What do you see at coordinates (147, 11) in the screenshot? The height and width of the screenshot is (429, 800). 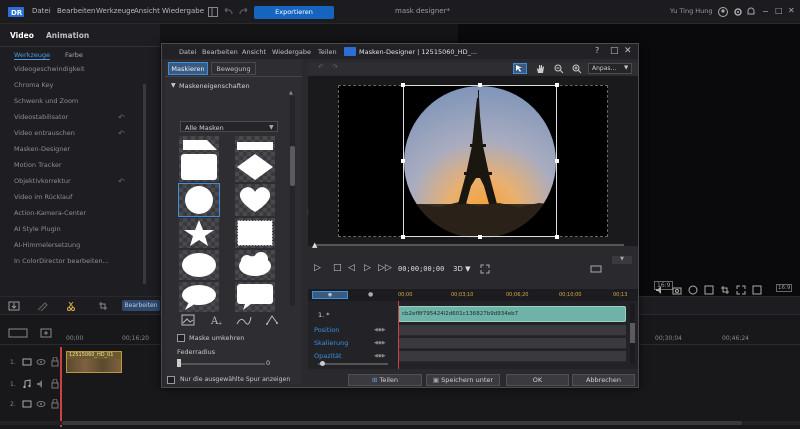 I see `menu-view: Ansicht` at bounding box center [147, 11].